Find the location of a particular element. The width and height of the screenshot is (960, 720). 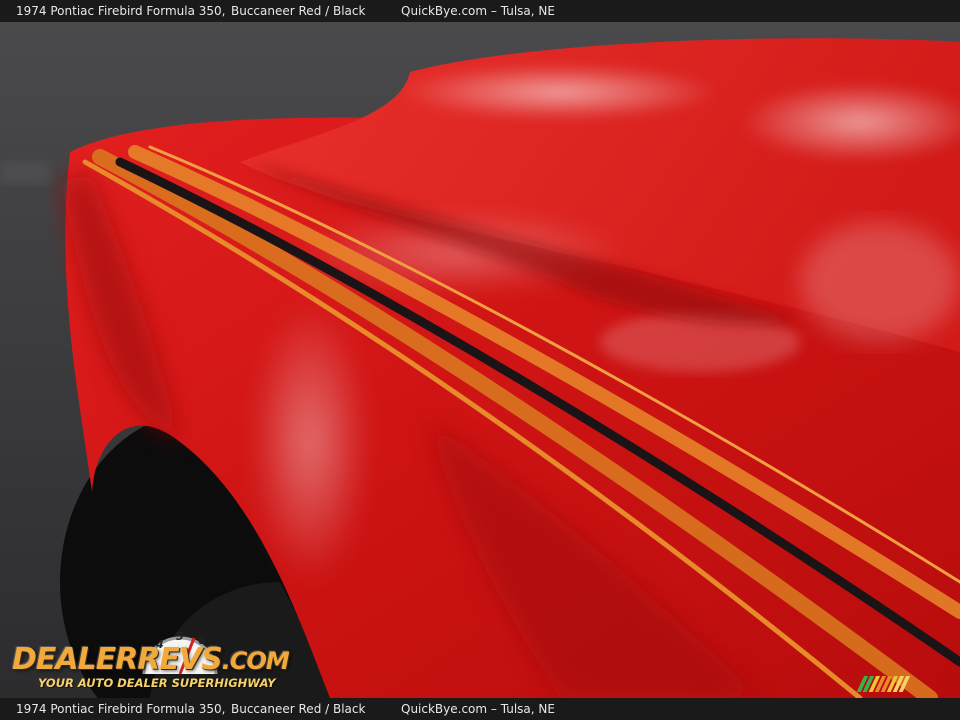

color-stripes-icon is located at coordinates (883, 684).